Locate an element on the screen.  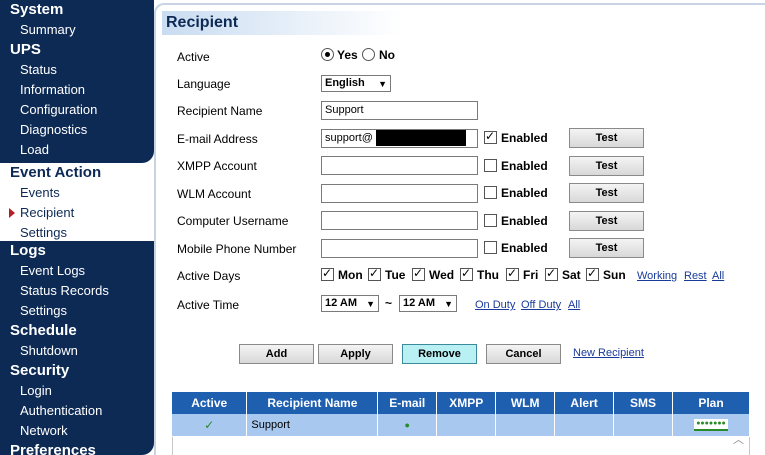
sidebar-item-recipient: Recipient is located at coordinates (77, 213).